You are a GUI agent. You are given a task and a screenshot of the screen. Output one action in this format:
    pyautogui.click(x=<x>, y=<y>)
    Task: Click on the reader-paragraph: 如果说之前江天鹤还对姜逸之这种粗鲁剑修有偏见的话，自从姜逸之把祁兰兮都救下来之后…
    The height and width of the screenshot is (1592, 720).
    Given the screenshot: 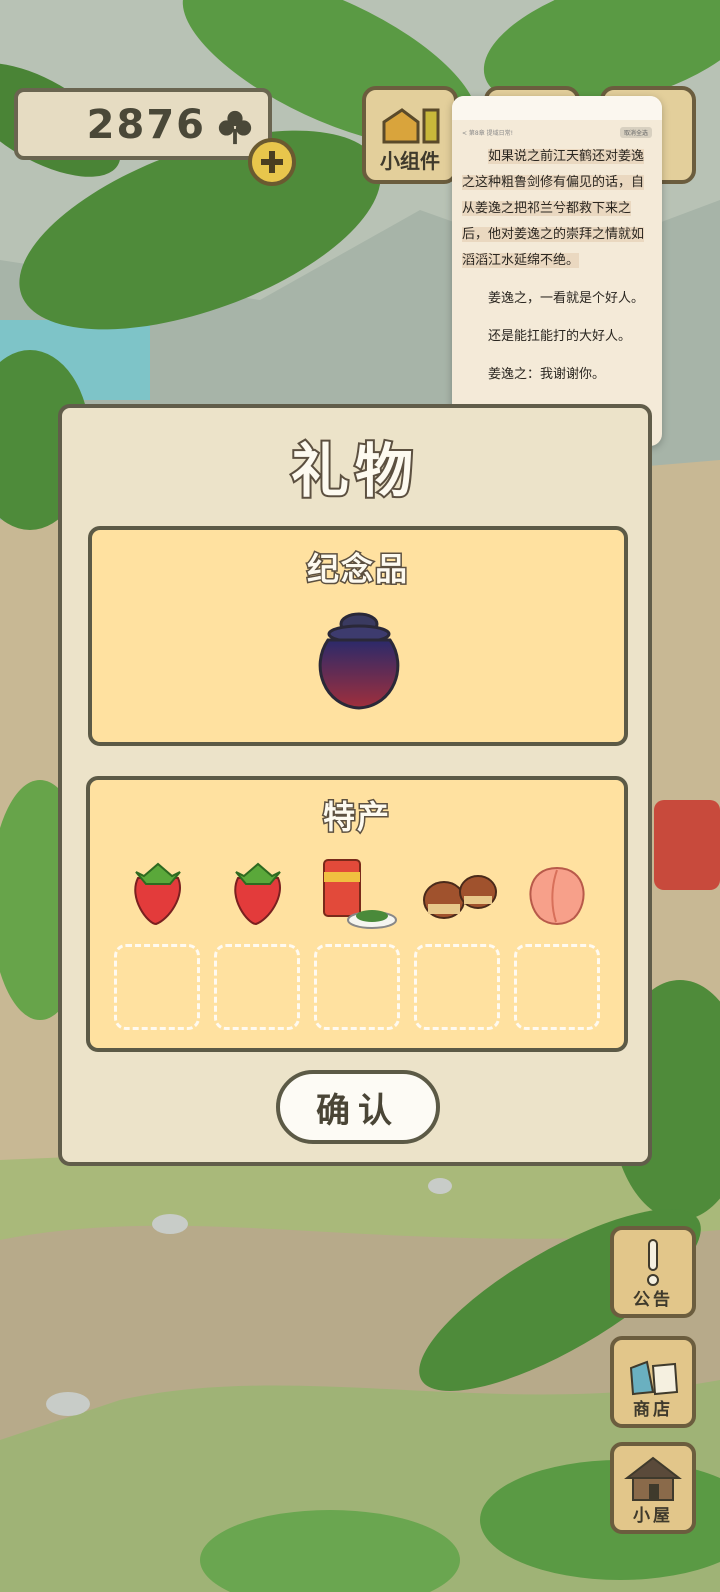 What is the action you would take?
    pyautogui.click(x=553, y=208)
    